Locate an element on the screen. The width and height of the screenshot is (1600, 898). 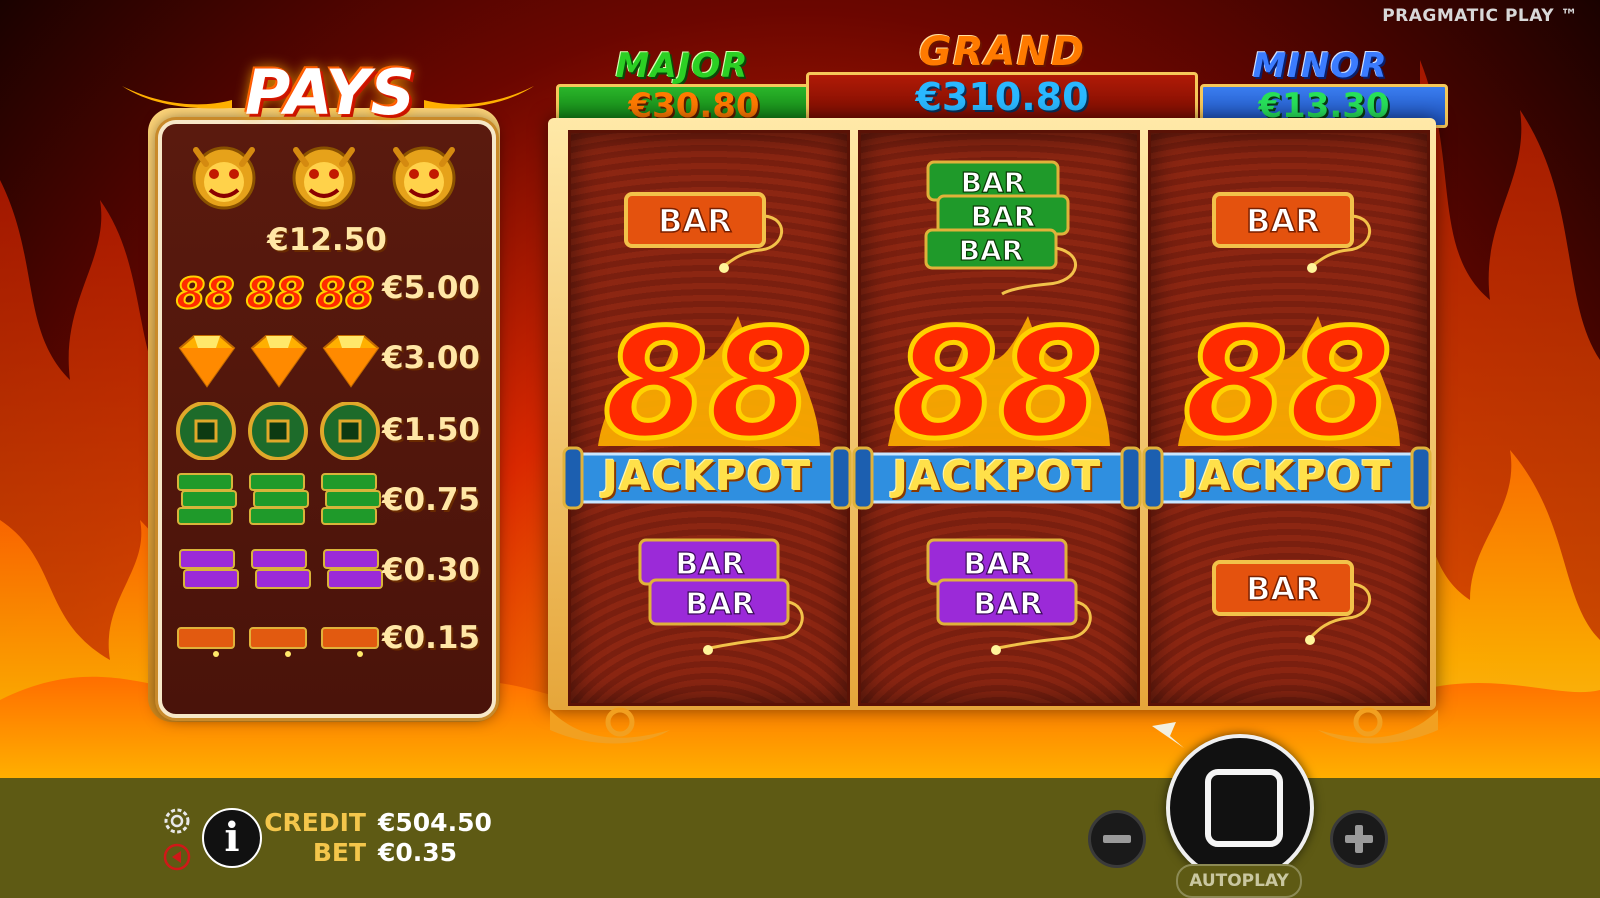
paytable-title: PAYS is located at coordinates (330, 92).